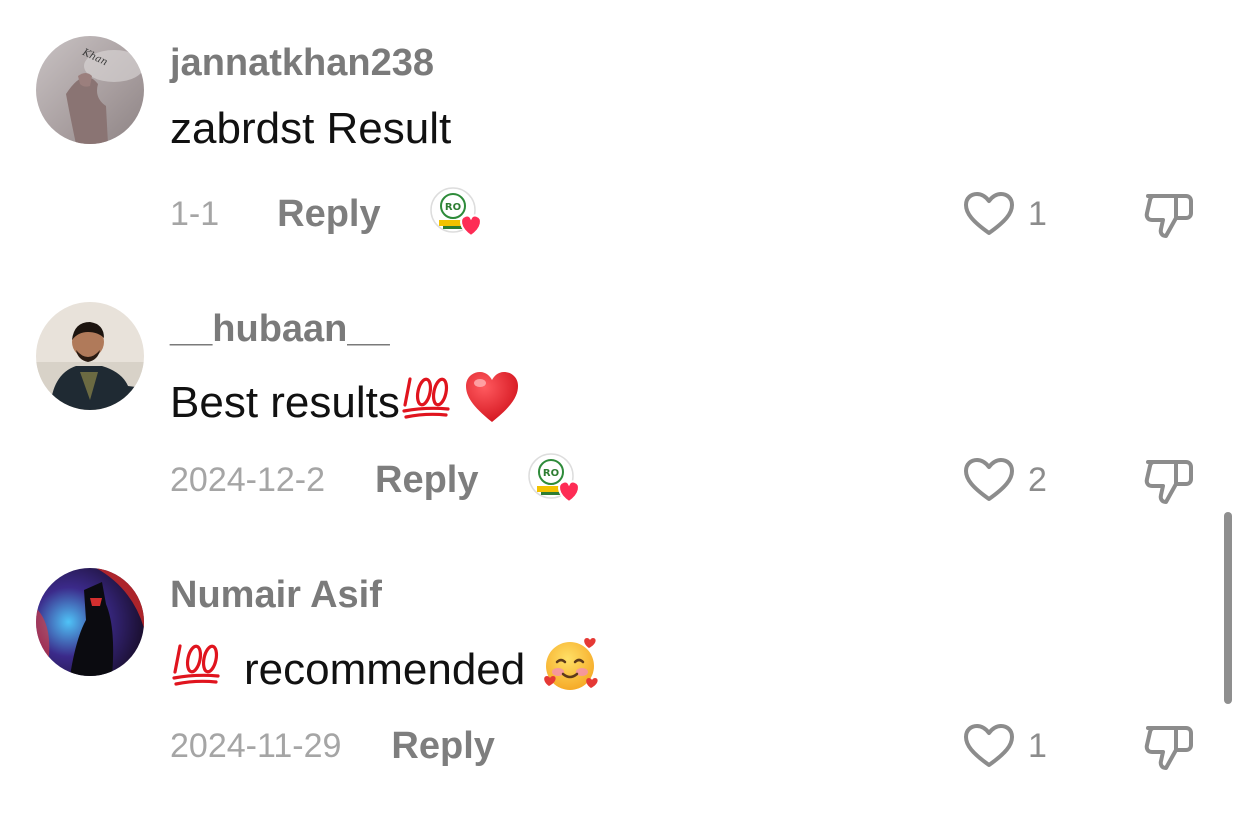 The image size is (1242, 834). I want to click on username: __hubaan__, so click(280, 329).